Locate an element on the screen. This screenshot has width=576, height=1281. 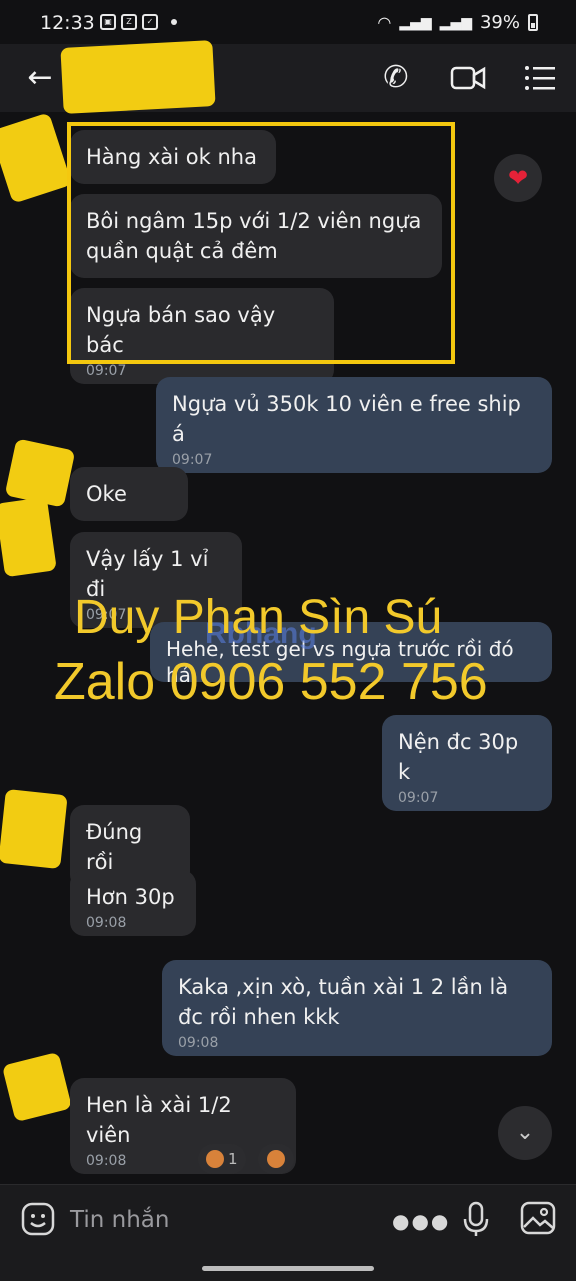
message-incoming: Hơn 30p 09:08 is located at coordinates (133, 903).